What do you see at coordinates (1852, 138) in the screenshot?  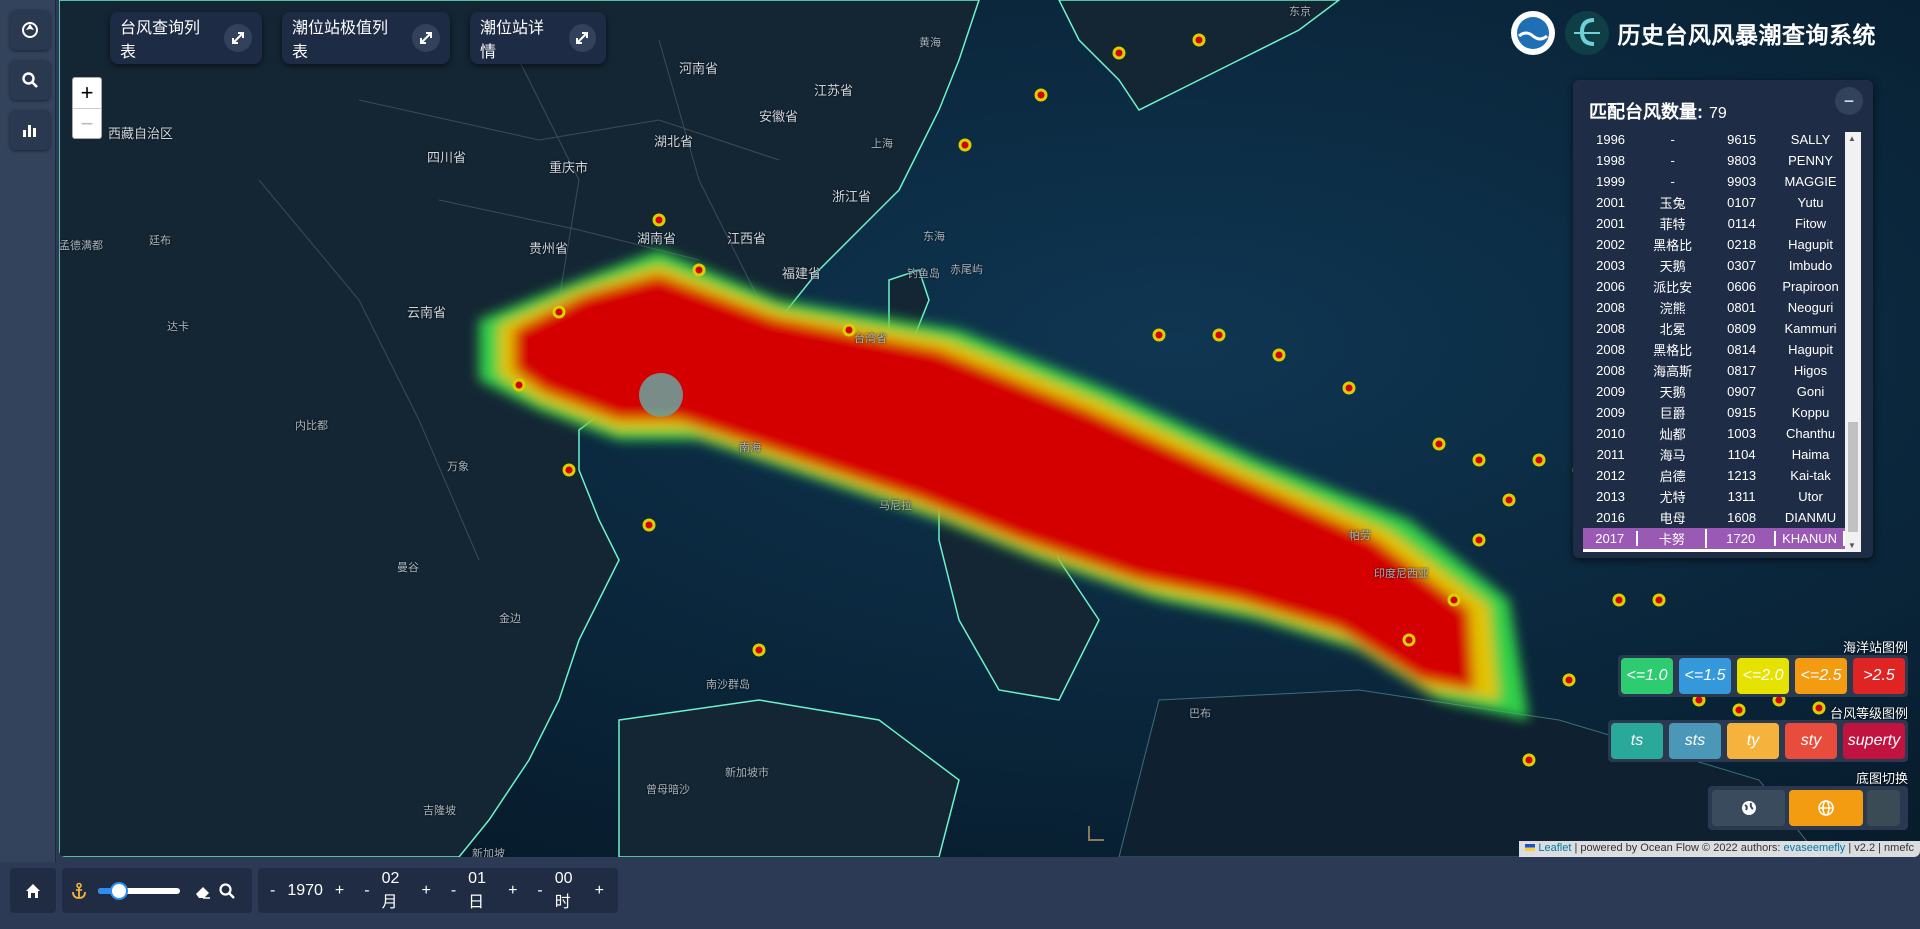 I see `scroll-up-icon: ▲` at bounding box center [1852, 138].